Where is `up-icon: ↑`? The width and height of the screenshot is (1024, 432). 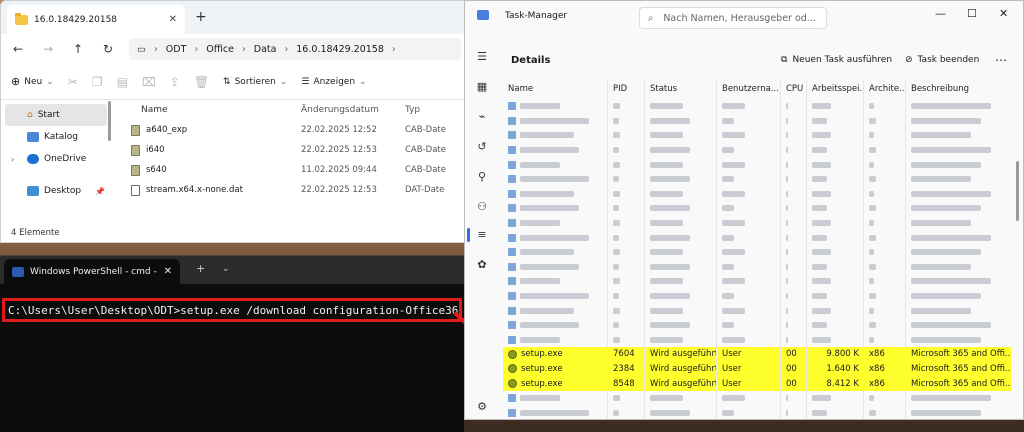
up-icon: ↑ is located at coordinates (78, 49).